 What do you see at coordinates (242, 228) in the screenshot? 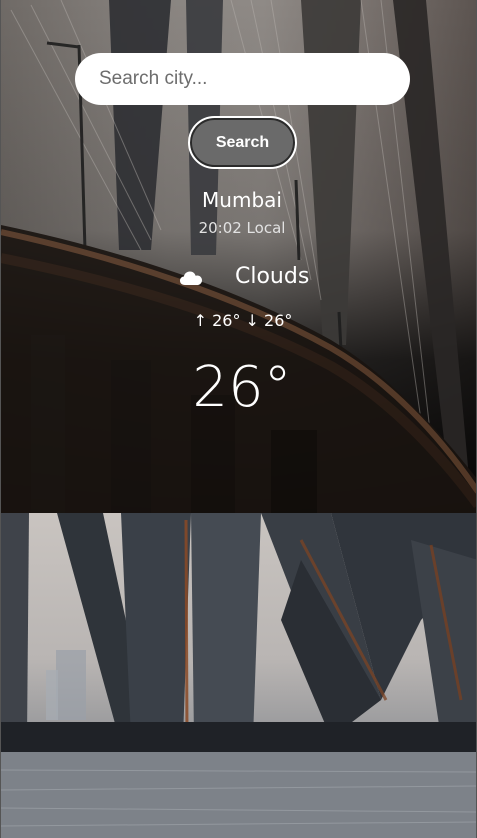
I see `local-time: 20:02 Local` at bounding box center [242, 228].